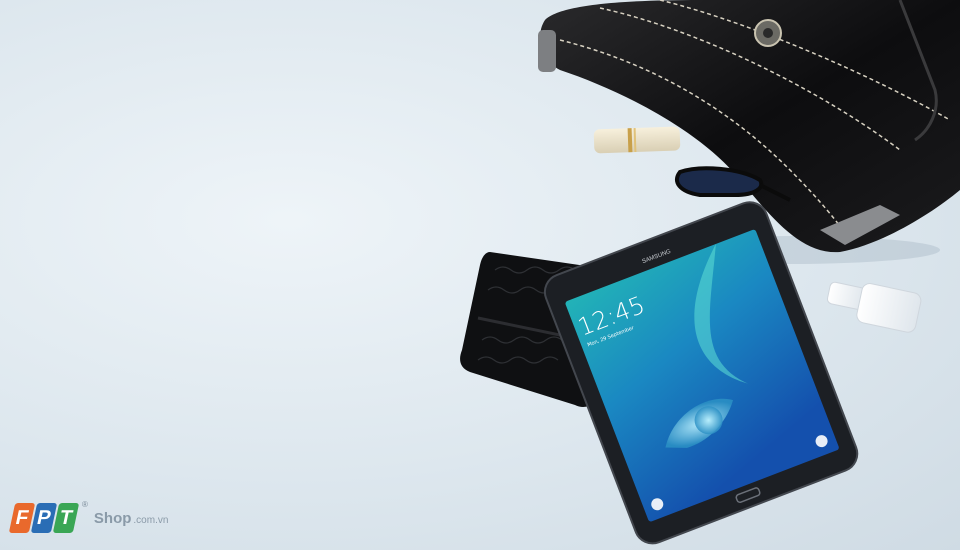  Describe the element at coordinates (66, 518) in the screenshot. I see `logo-tile-t: T` at that location.